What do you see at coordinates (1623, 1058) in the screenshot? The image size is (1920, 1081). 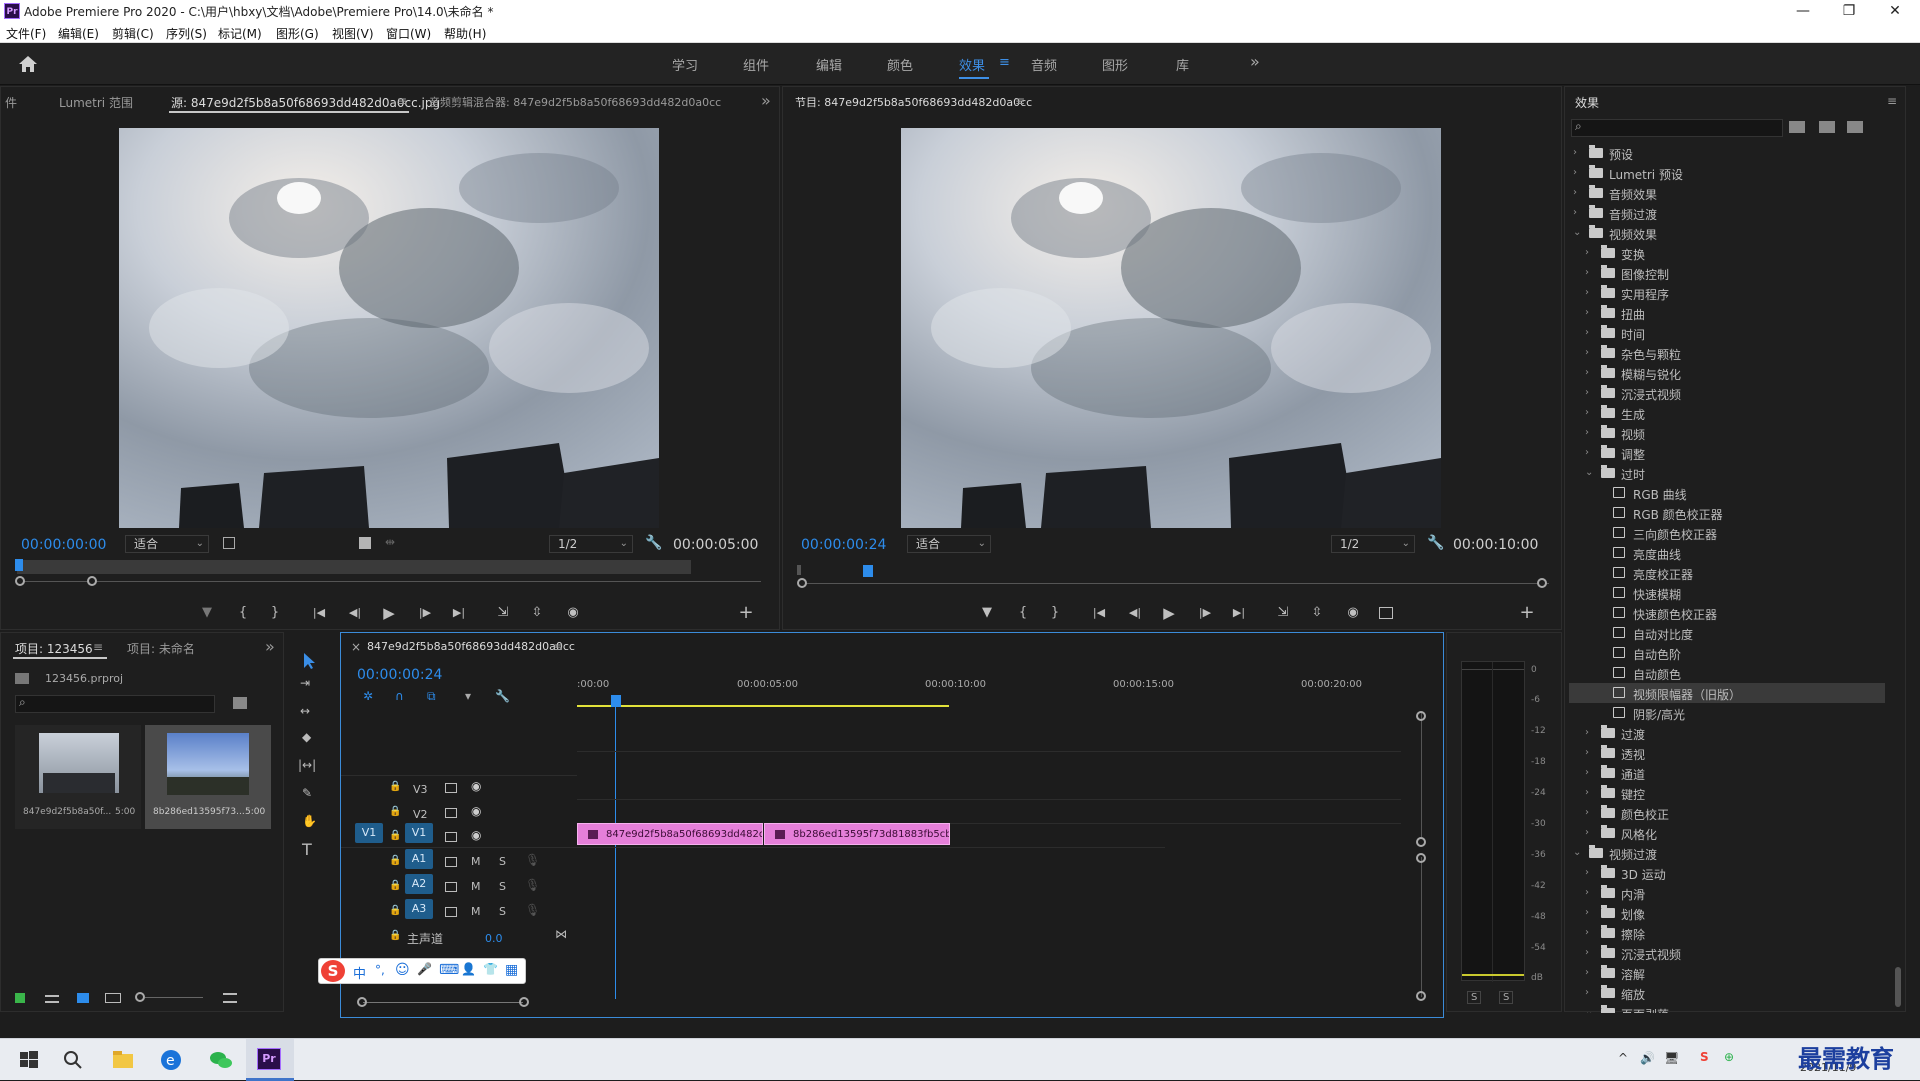 I see `tray-overflow-icon: ^` at bounding box center [1623, 1058].